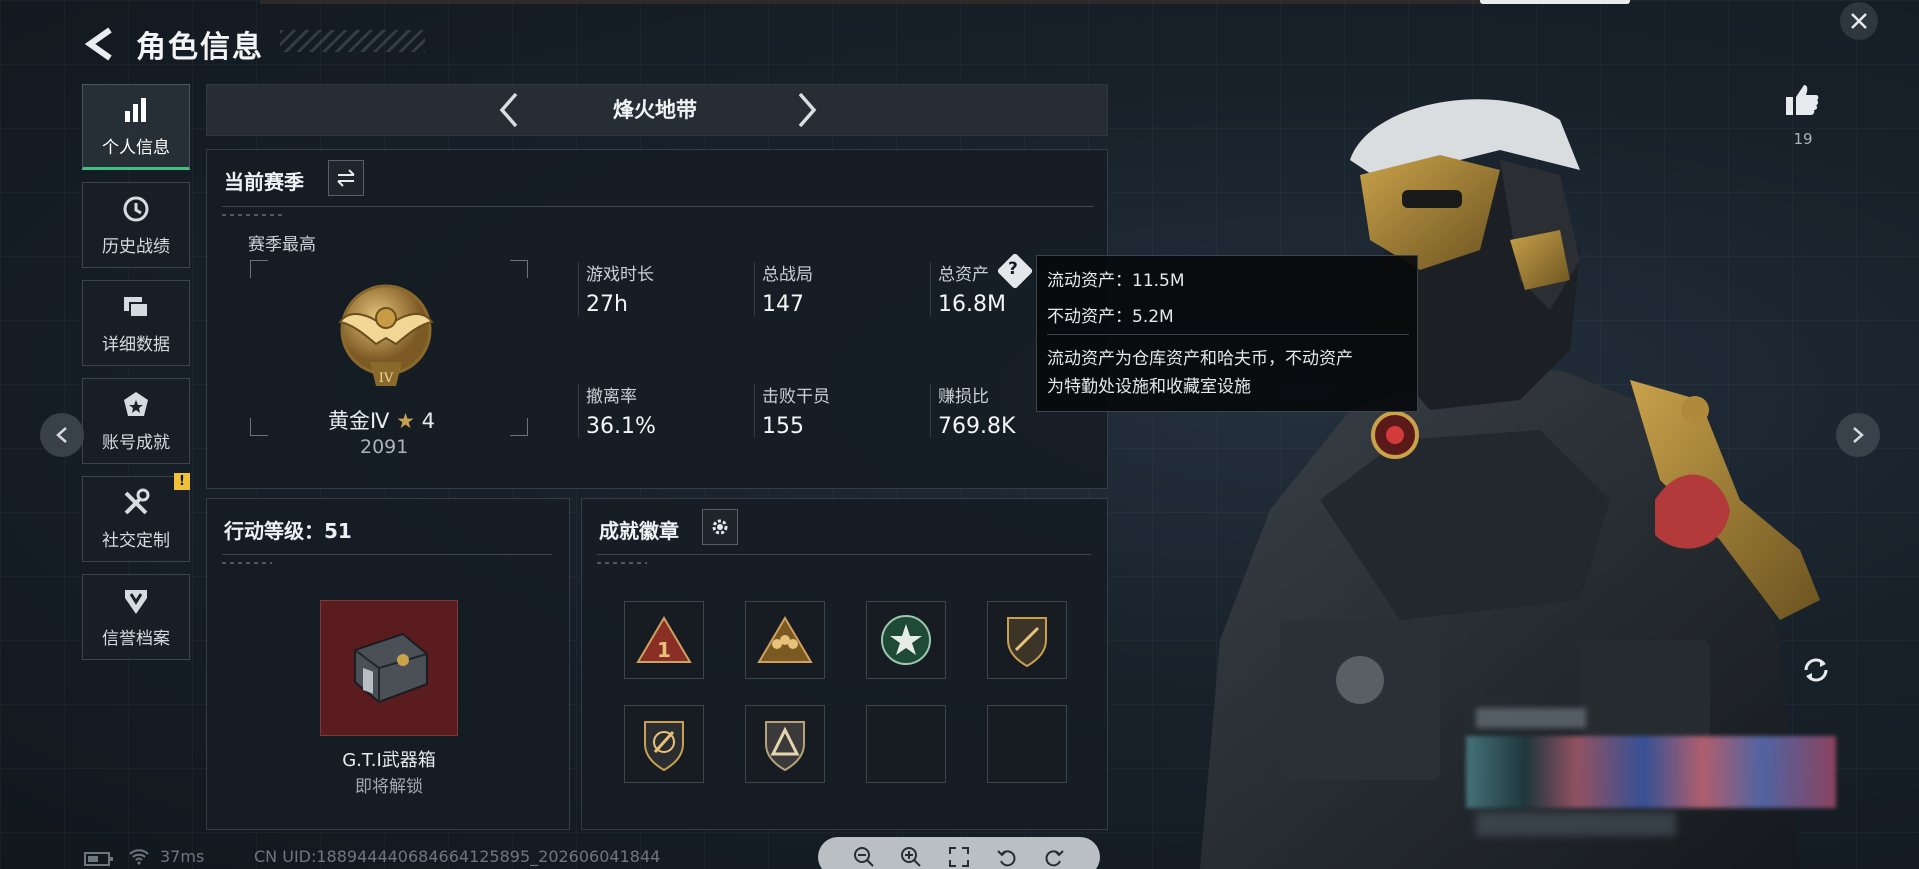  I want to click on stat-label-operators-defeated: 击败干员, so click(796, 397).